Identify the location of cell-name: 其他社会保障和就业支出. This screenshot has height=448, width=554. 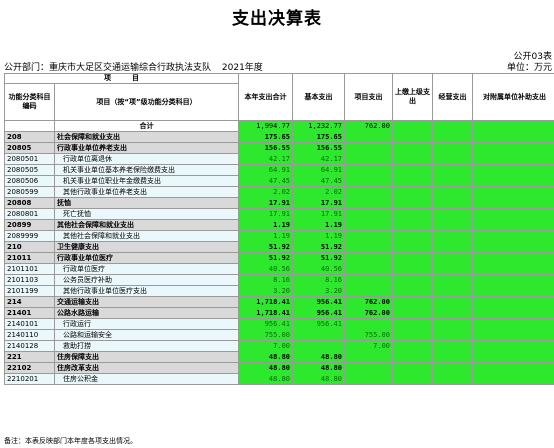
(146, 236).